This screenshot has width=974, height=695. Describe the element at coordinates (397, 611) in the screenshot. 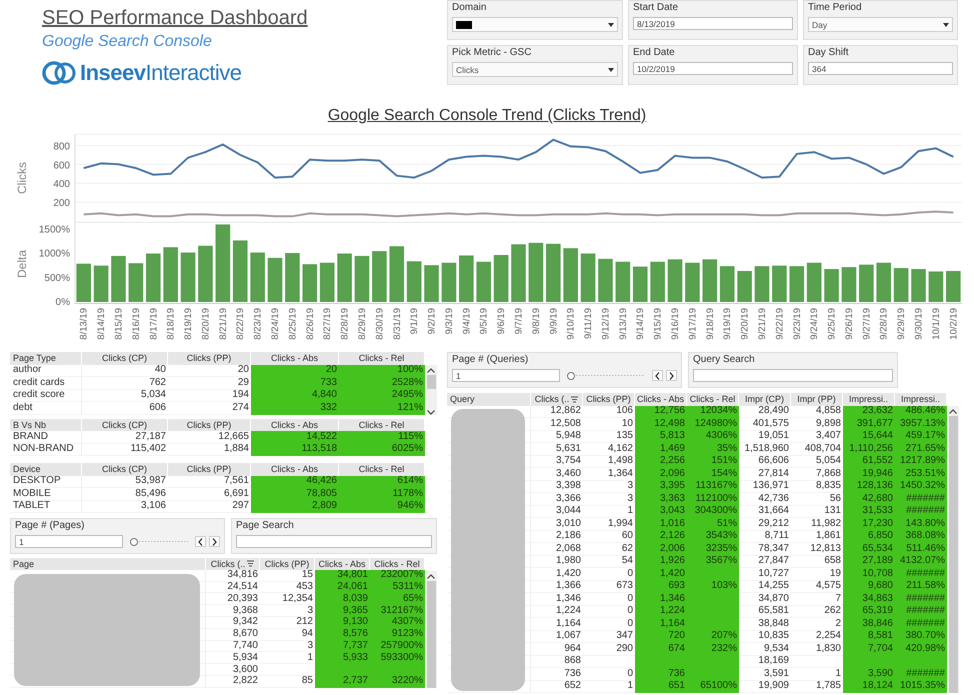

I see `table-cell: 312167%` at that location.